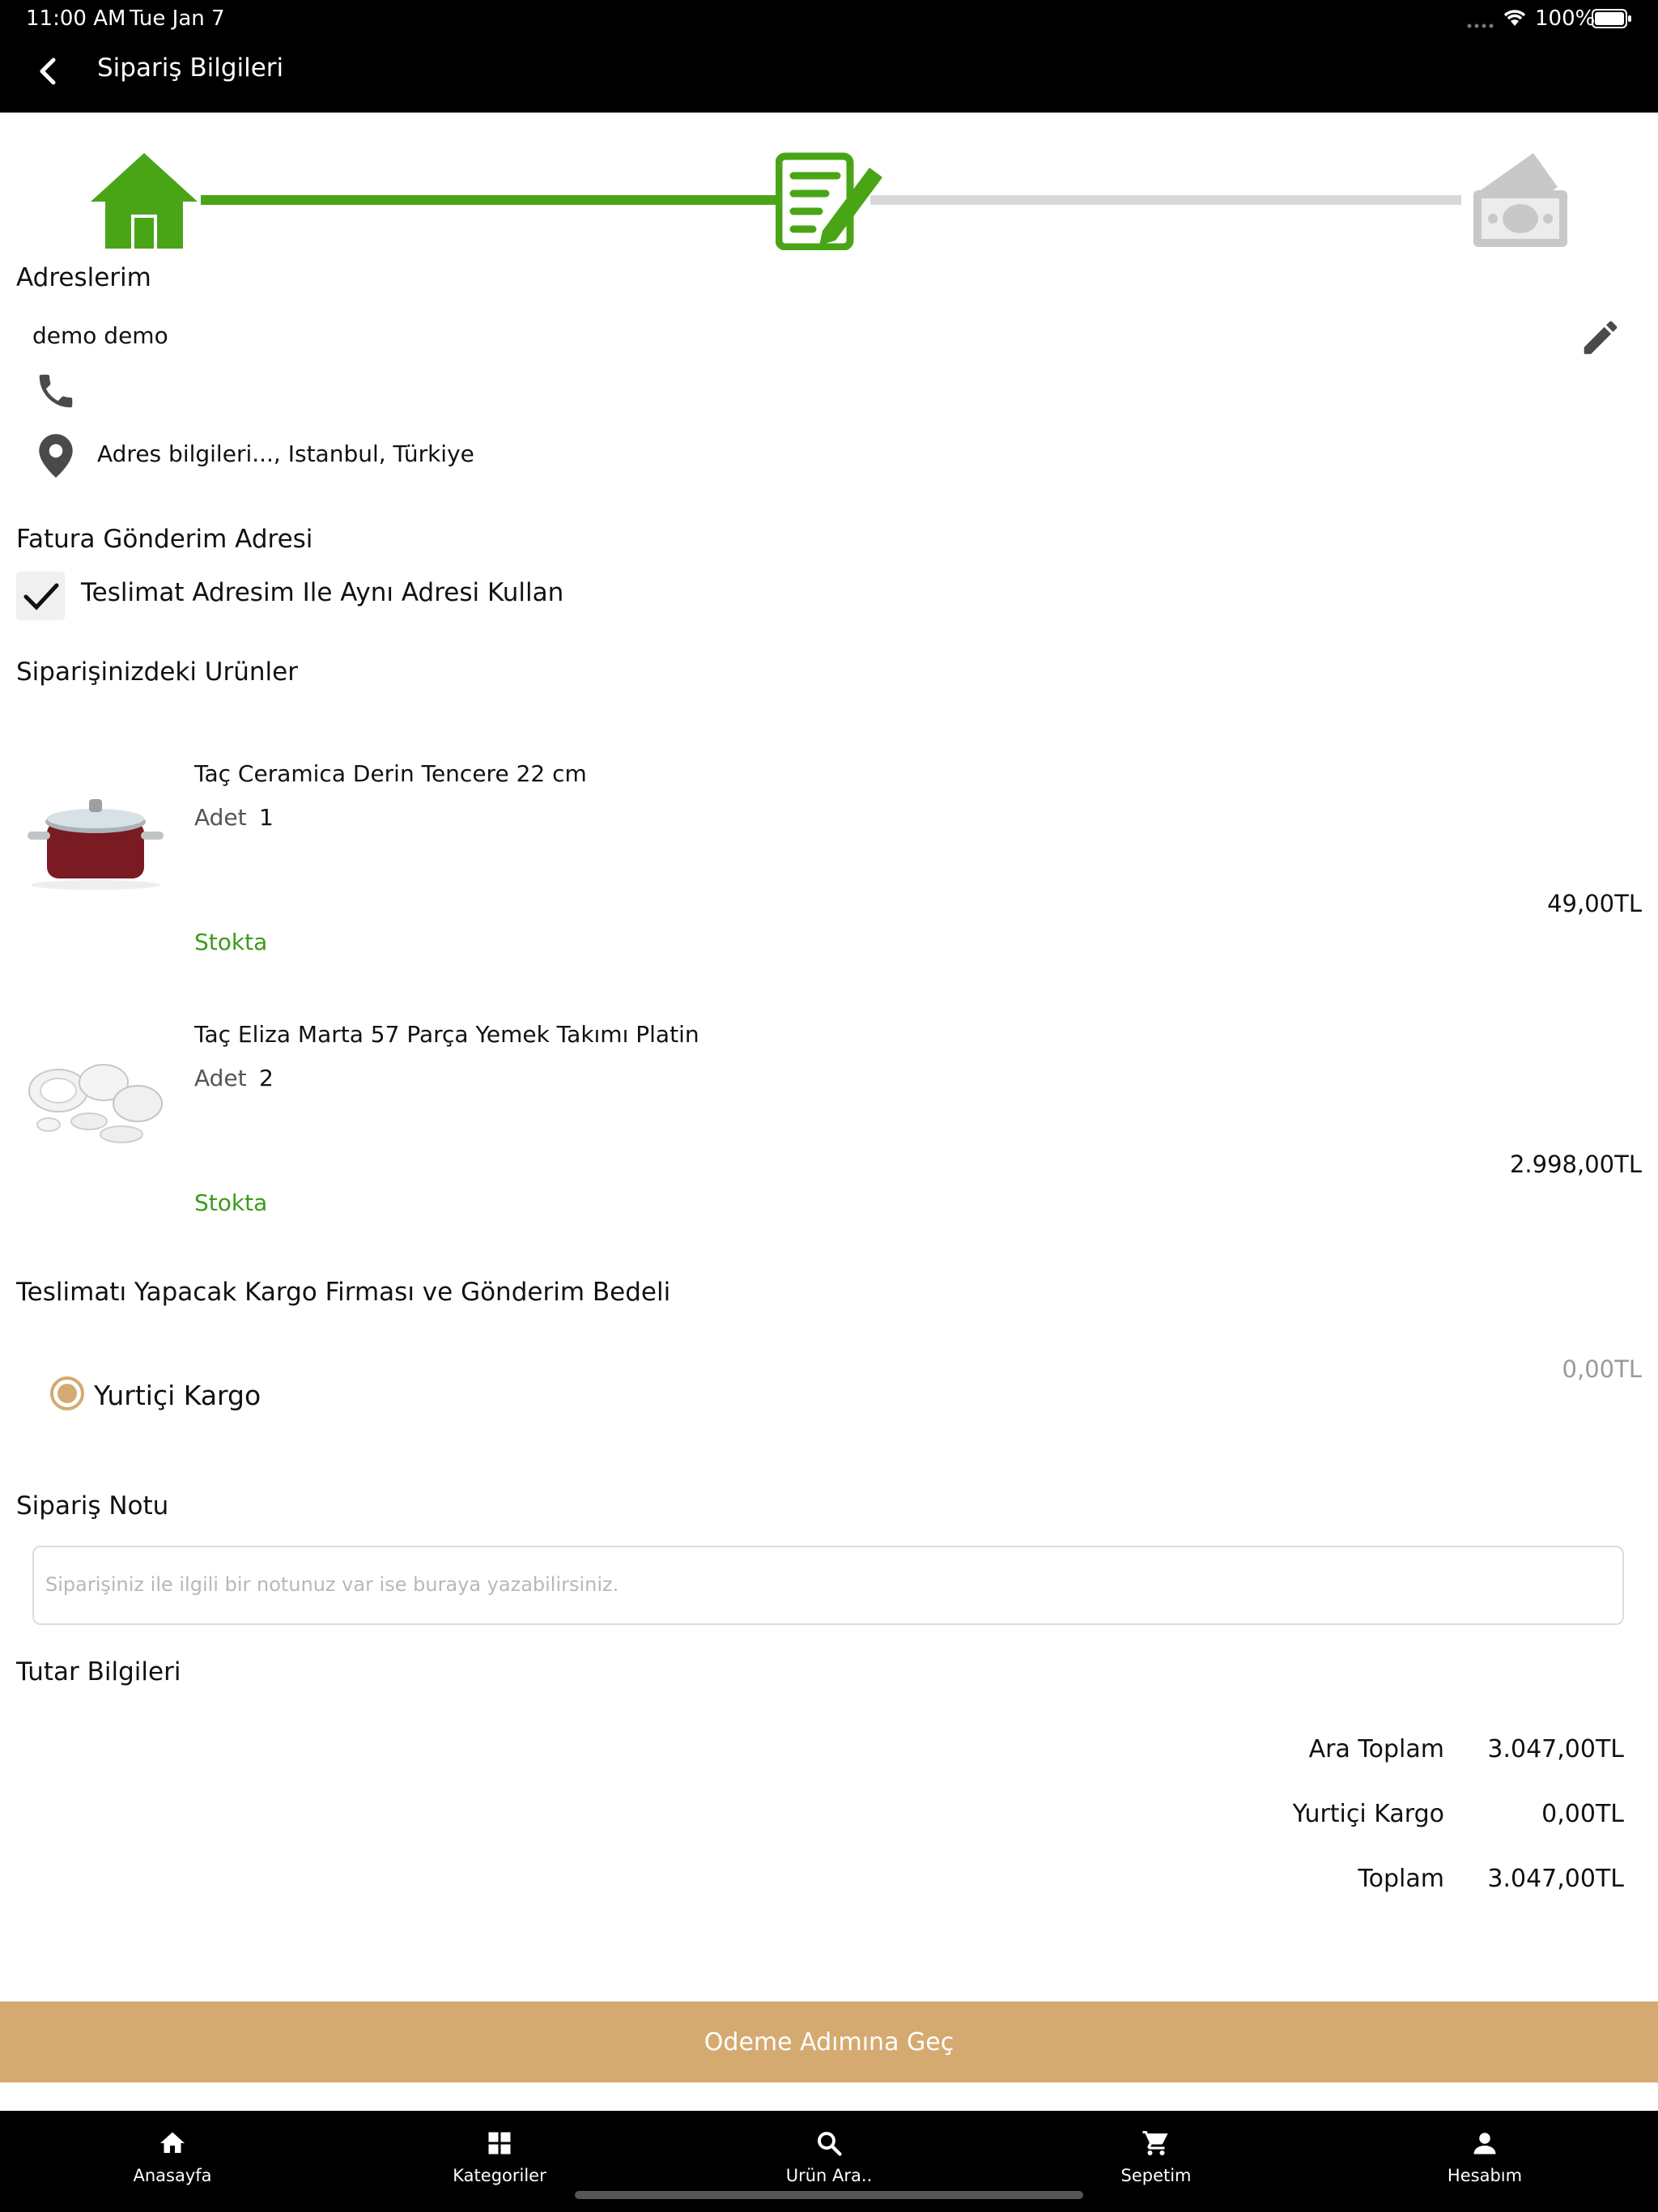 The image size is (1658, 2212). Describe the element at coordinates (1517, 202) in the screenshot. I see `money-icon` at that location.